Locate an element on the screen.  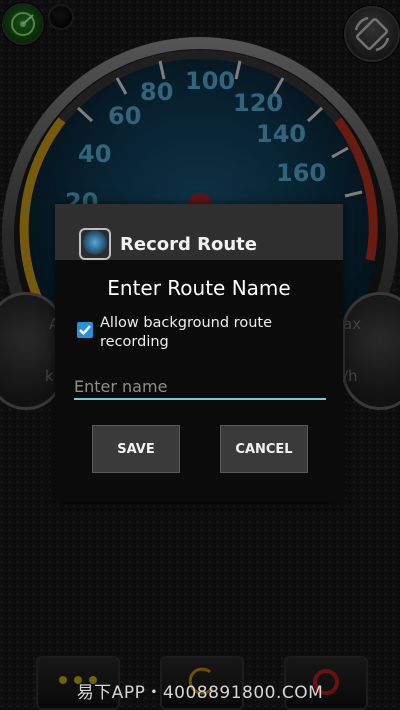
dialog-header: Record Route is located at coordinates (199, 232).